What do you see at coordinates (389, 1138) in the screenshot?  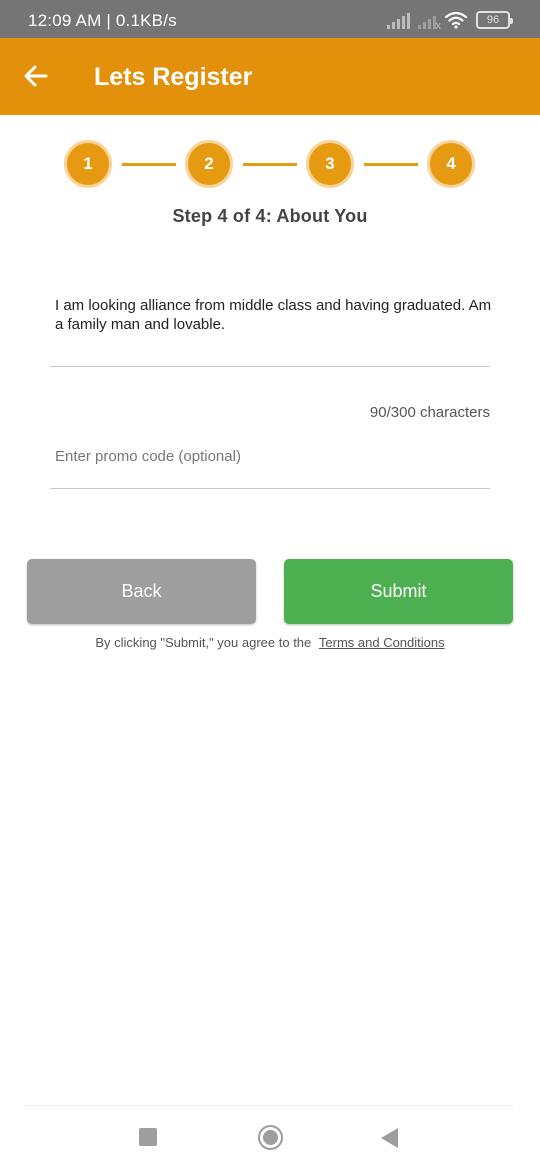 I see `back-triangle-icon` at bounding box center [389, 1138].